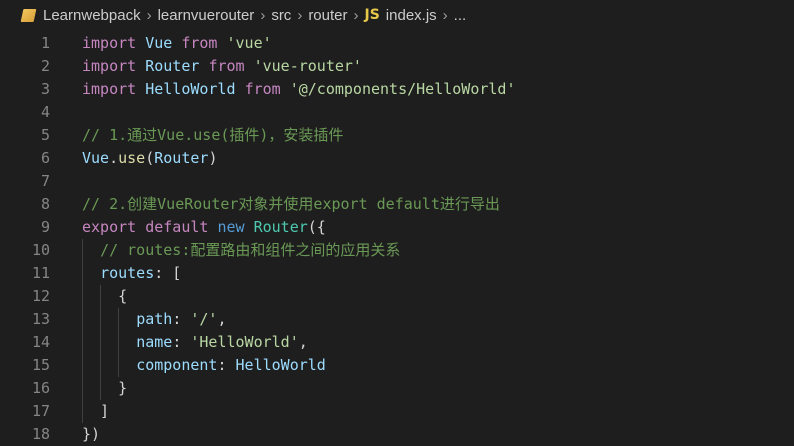 The width and height of the screenshot is (794, 446). What do you see at coordinates (45, 89) in the screenshot?
I see `line-number: 3` at bounding box center [45, 89].